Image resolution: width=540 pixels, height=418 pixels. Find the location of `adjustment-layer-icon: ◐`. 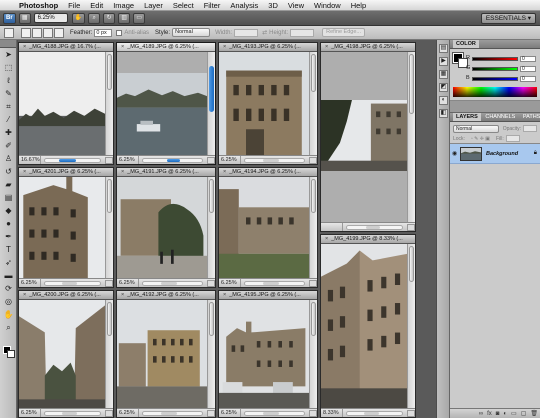

adjustment-layer-icon: ◐ is located at coordinates (505, 414).